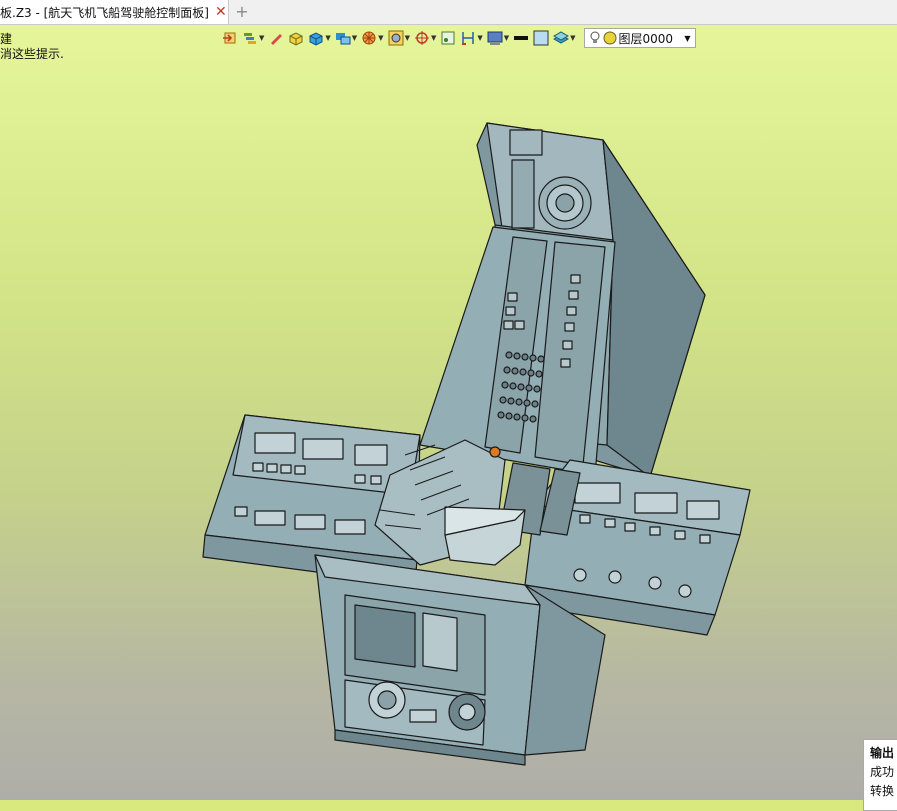 This screenshot has width=897, height=811. I want to click on fill-color-button, so click(541, 38).